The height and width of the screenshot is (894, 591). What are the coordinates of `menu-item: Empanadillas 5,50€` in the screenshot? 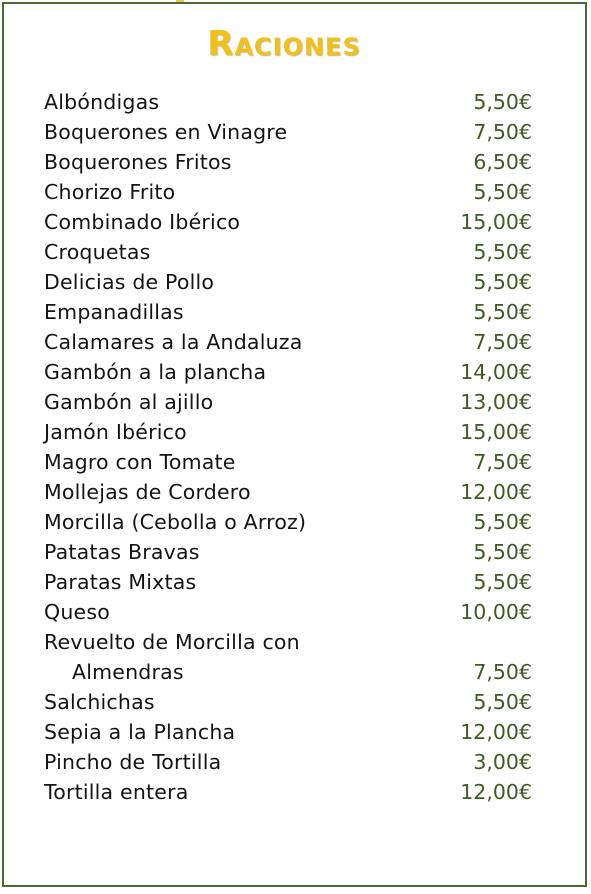 It's located at (288, 312).